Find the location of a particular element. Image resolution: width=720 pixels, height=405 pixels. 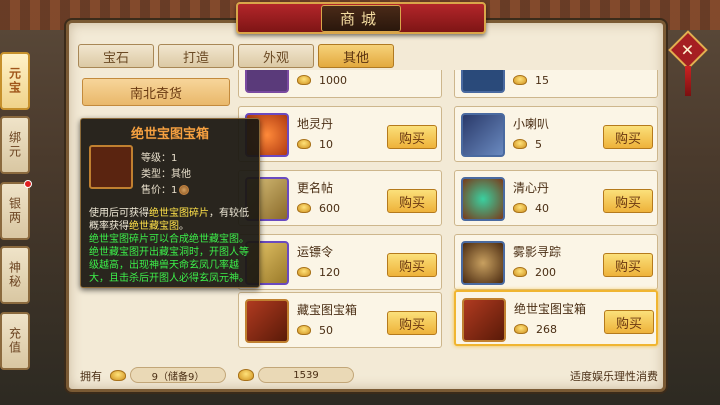

item-card: 清心丹 40 购买 is located at coordinates (556, 198).